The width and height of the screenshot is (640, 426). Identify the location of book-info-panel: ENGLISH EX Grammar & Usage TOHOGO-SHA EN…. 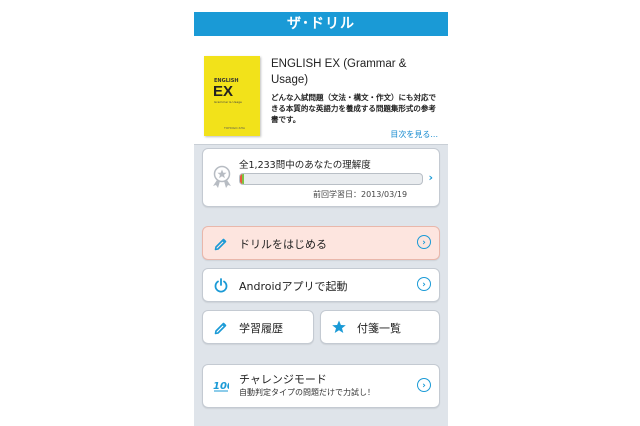
(321, 90).